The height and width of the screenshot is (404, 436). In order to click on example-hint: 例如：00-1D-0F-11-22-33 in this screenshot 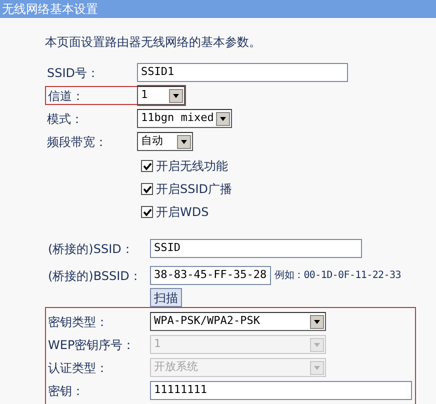, I will do `click(337, 276)`.